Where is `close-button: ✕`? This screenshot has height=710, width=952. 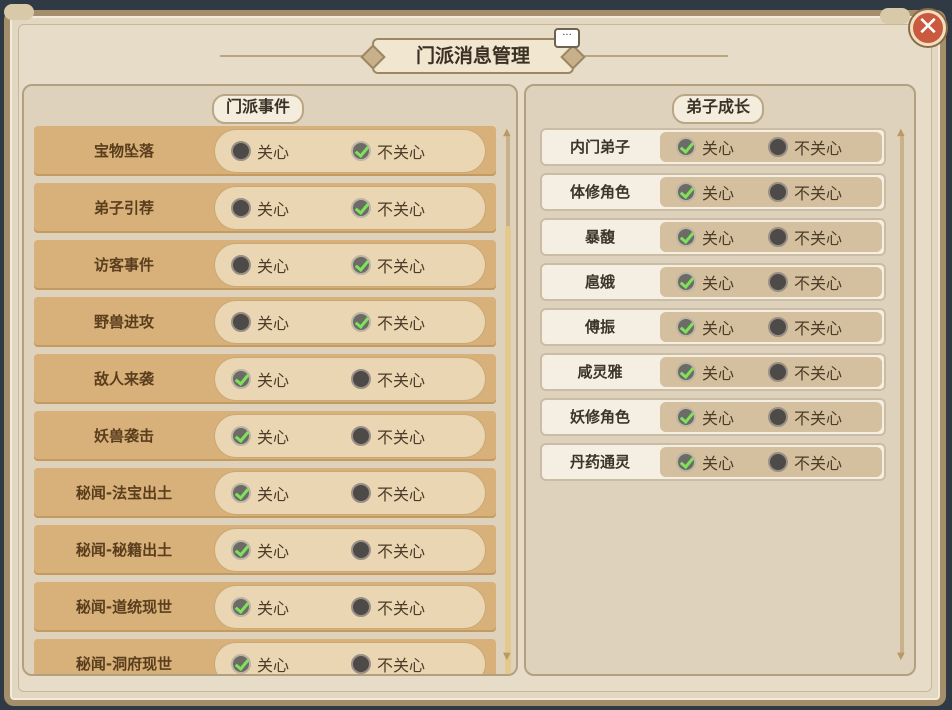 close-button: ✕ is located at coordinates (928, 28).